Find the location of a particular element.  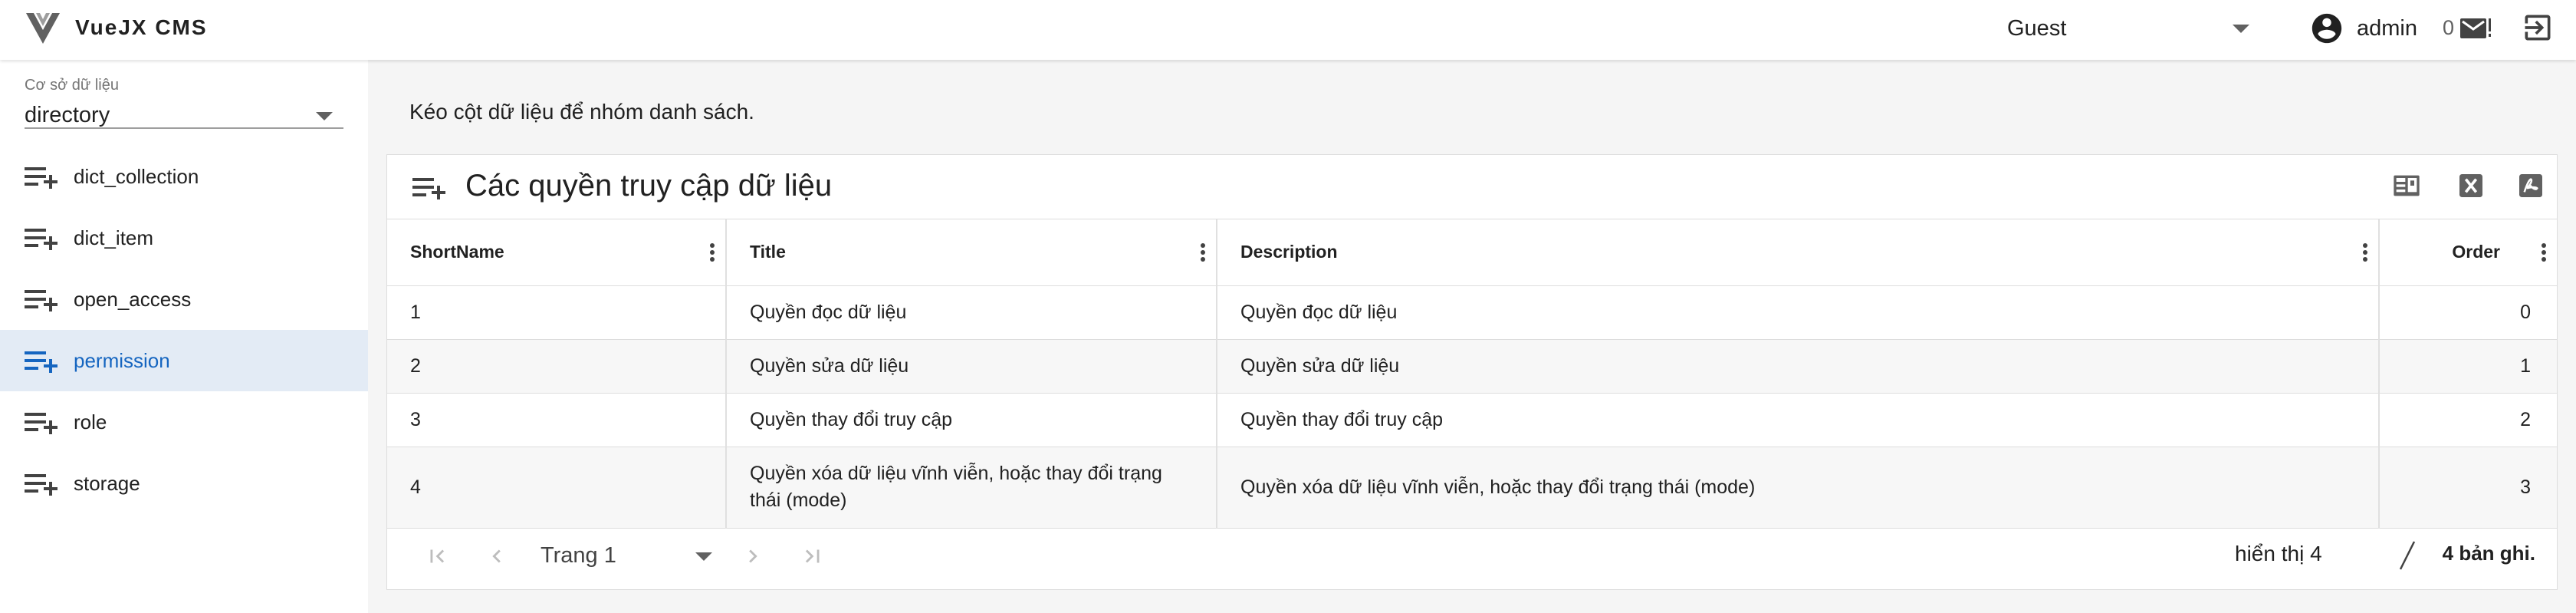

table-row: 1 Quyền đọc dữ liệu Quyền đọc dữ liệu 0 is located at coordinates (1472, 312).